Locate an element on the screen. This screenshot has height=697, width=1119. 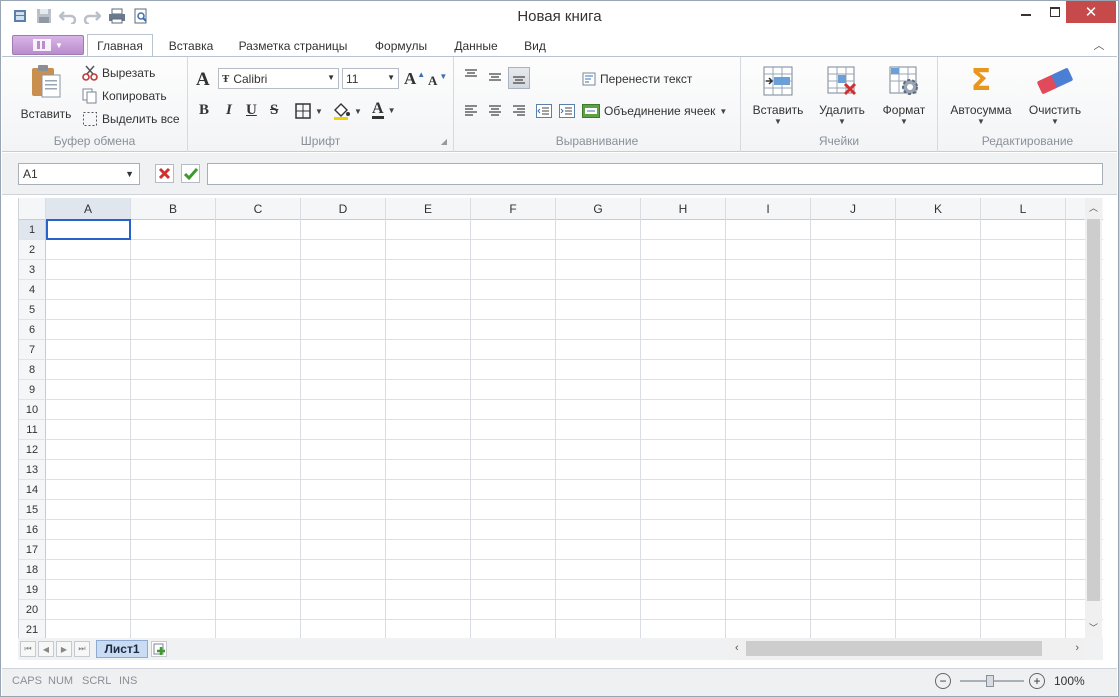
formula-input is located at coordinates (655, 174).